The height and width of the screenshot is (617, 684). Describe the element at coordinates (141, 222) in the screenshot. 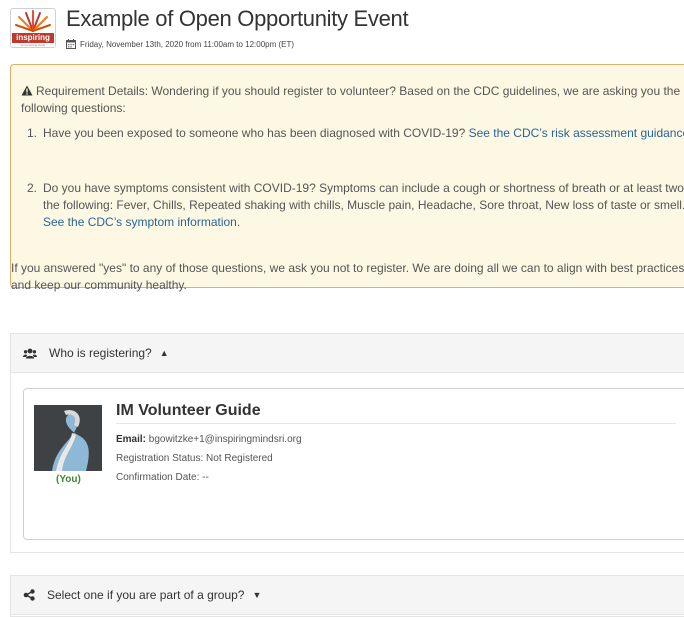

I see `cdc-symptom-info-link: See the CDC’s symptom information.` at that location.